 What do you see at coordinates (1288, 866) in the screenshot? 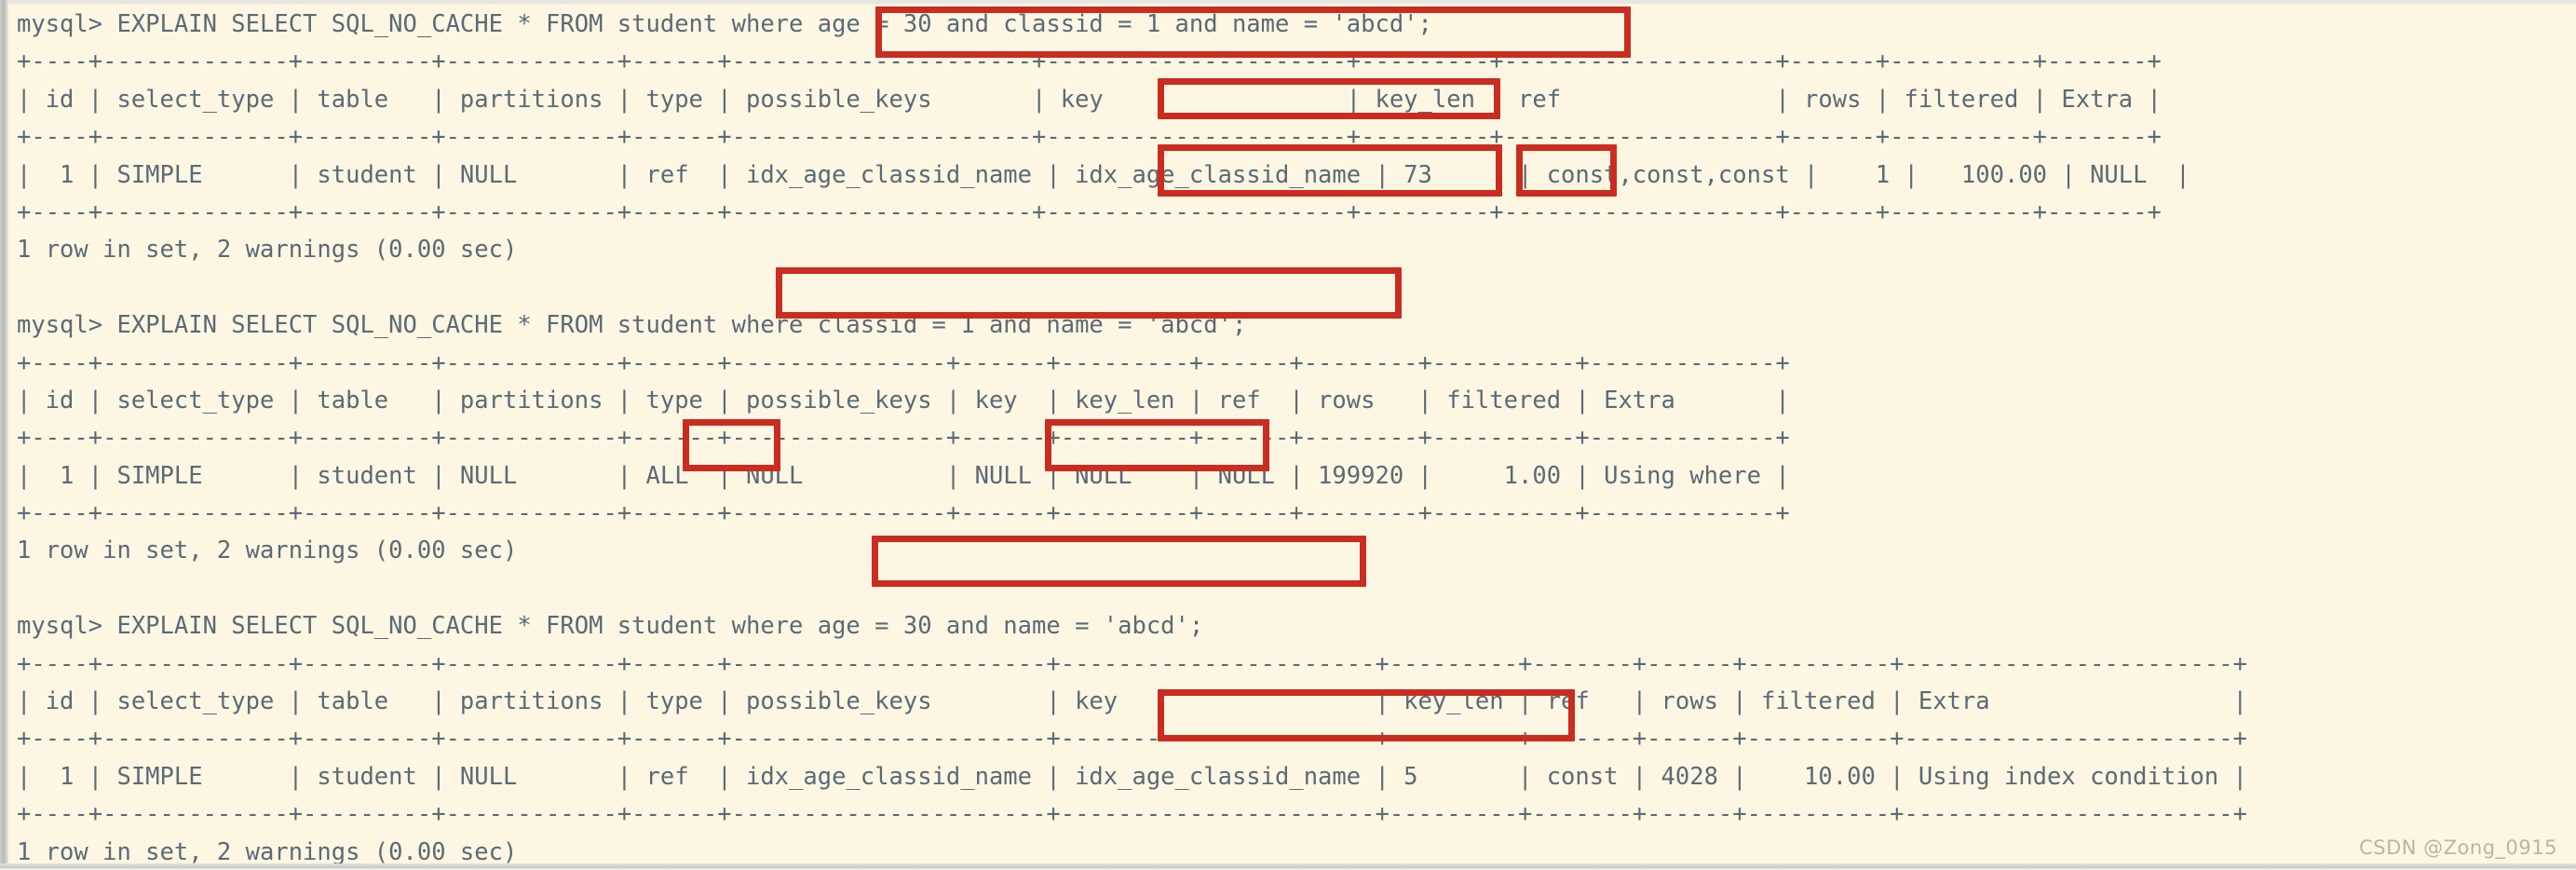
I see `window-bottom-edge` at bounding box center [1288, 866].